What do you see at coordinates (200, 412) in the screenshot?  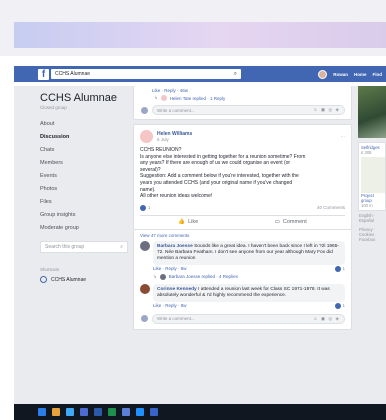 I see `os-taskbar` at bounding box center [200, 412].